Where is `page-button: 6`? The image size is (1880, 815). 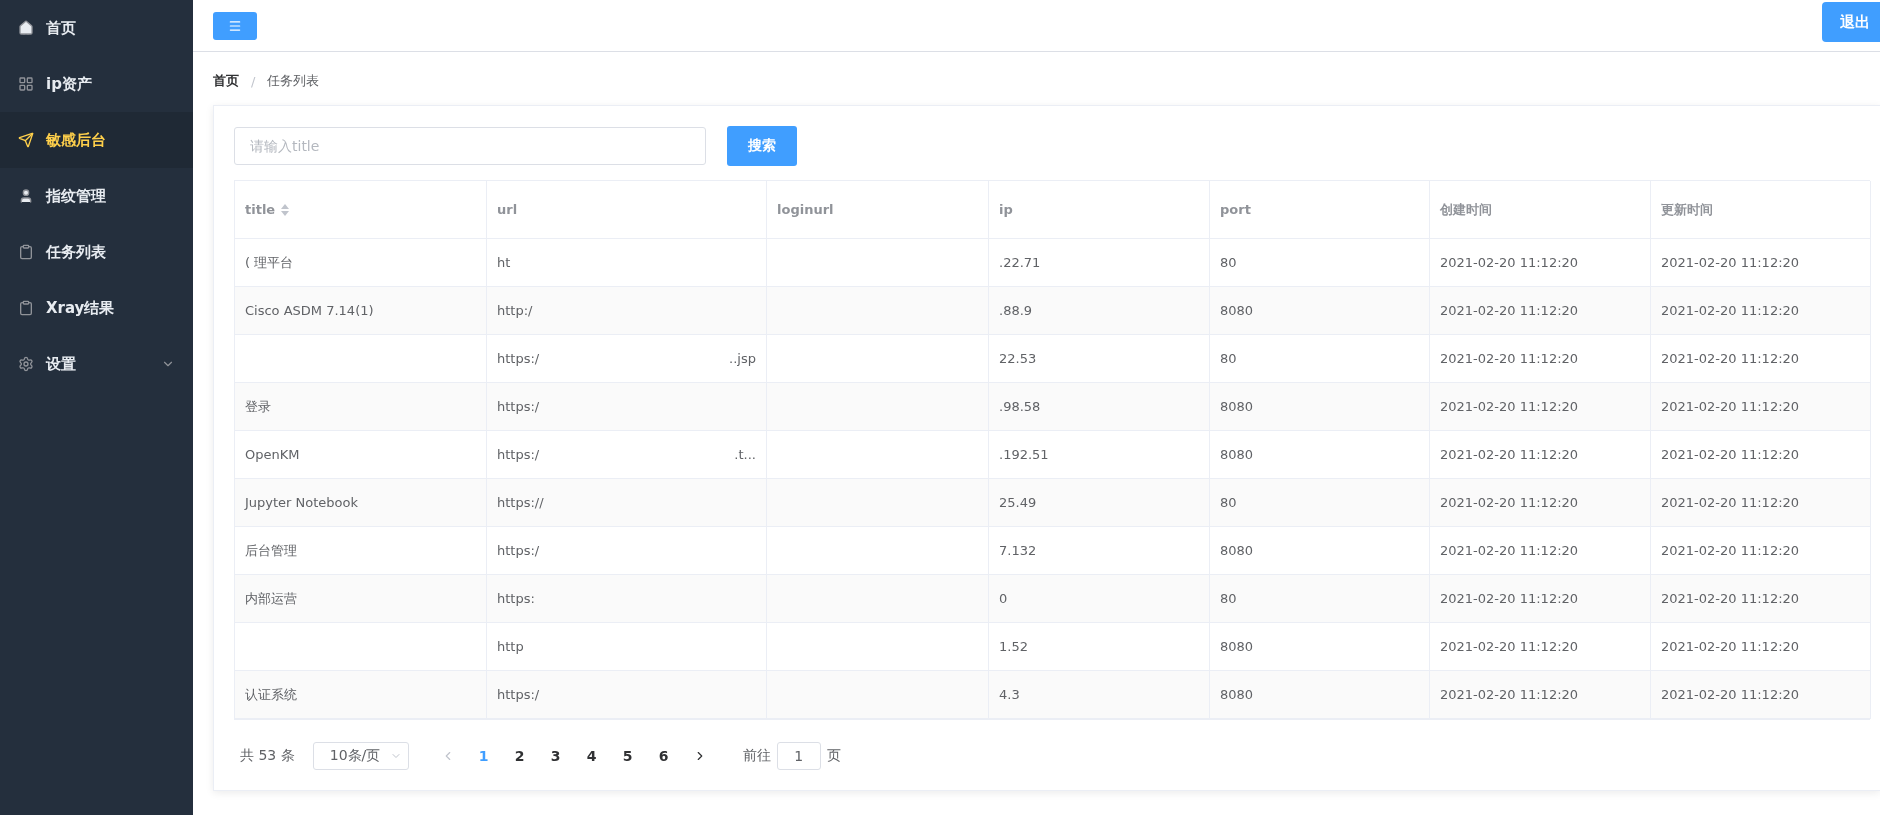 page-button: 6 is located at coordinates (663, 756).